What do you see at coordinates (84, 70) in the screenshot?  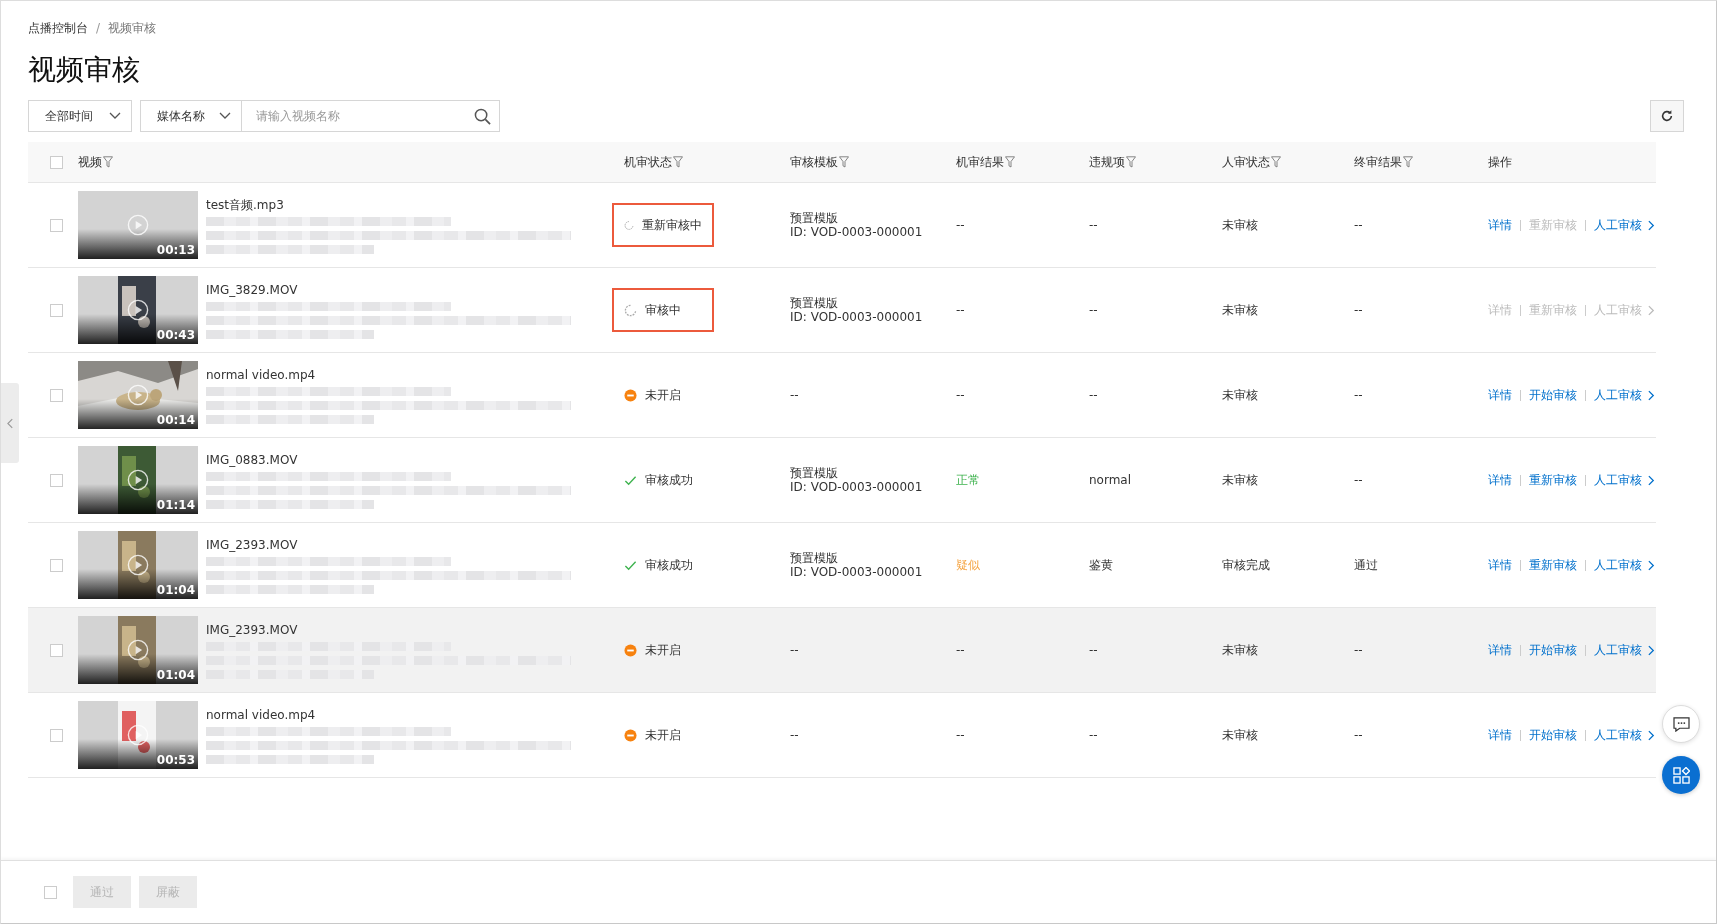 I see `page-title: 视频审核` at bounding box center [84, 70].